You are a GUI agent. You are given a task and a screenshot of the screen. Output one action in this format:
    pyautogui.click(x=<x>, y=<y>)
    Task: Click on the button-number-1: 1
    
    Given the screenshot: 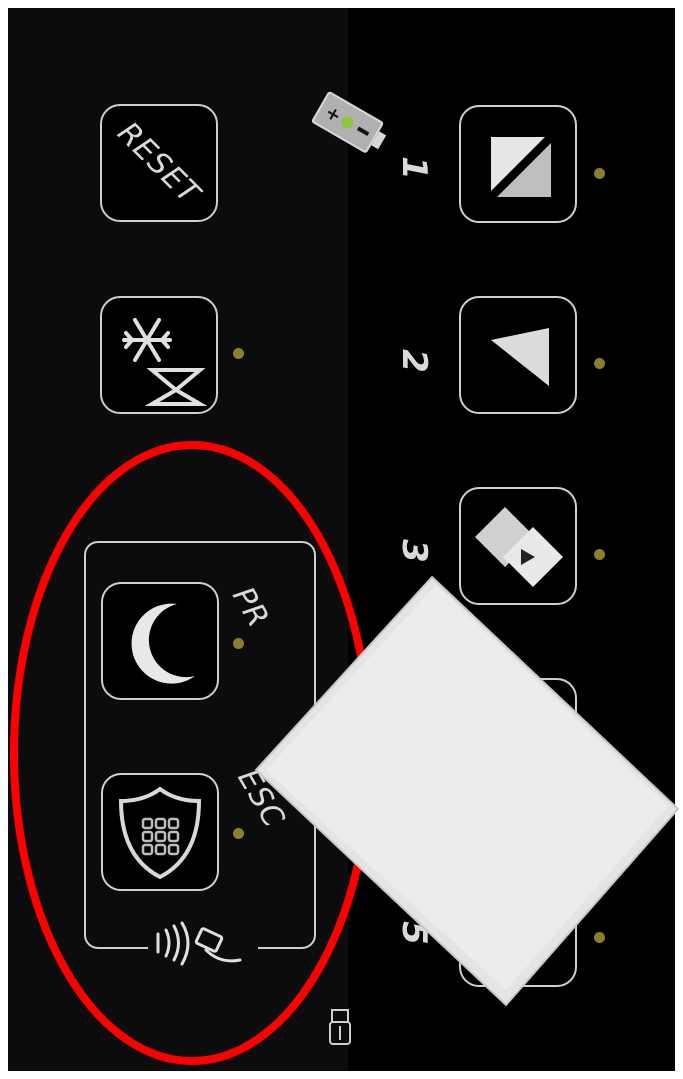 What is the action you would take?
    pyautogui.click(x=413, y=168)
    